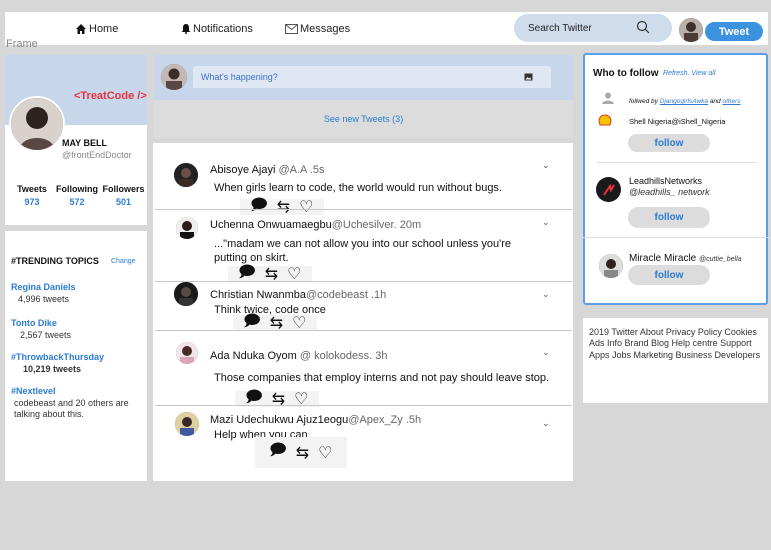 This screenshot has height=550, width=771. I want to click on compose-input: What's happening?, so click(372, 77).